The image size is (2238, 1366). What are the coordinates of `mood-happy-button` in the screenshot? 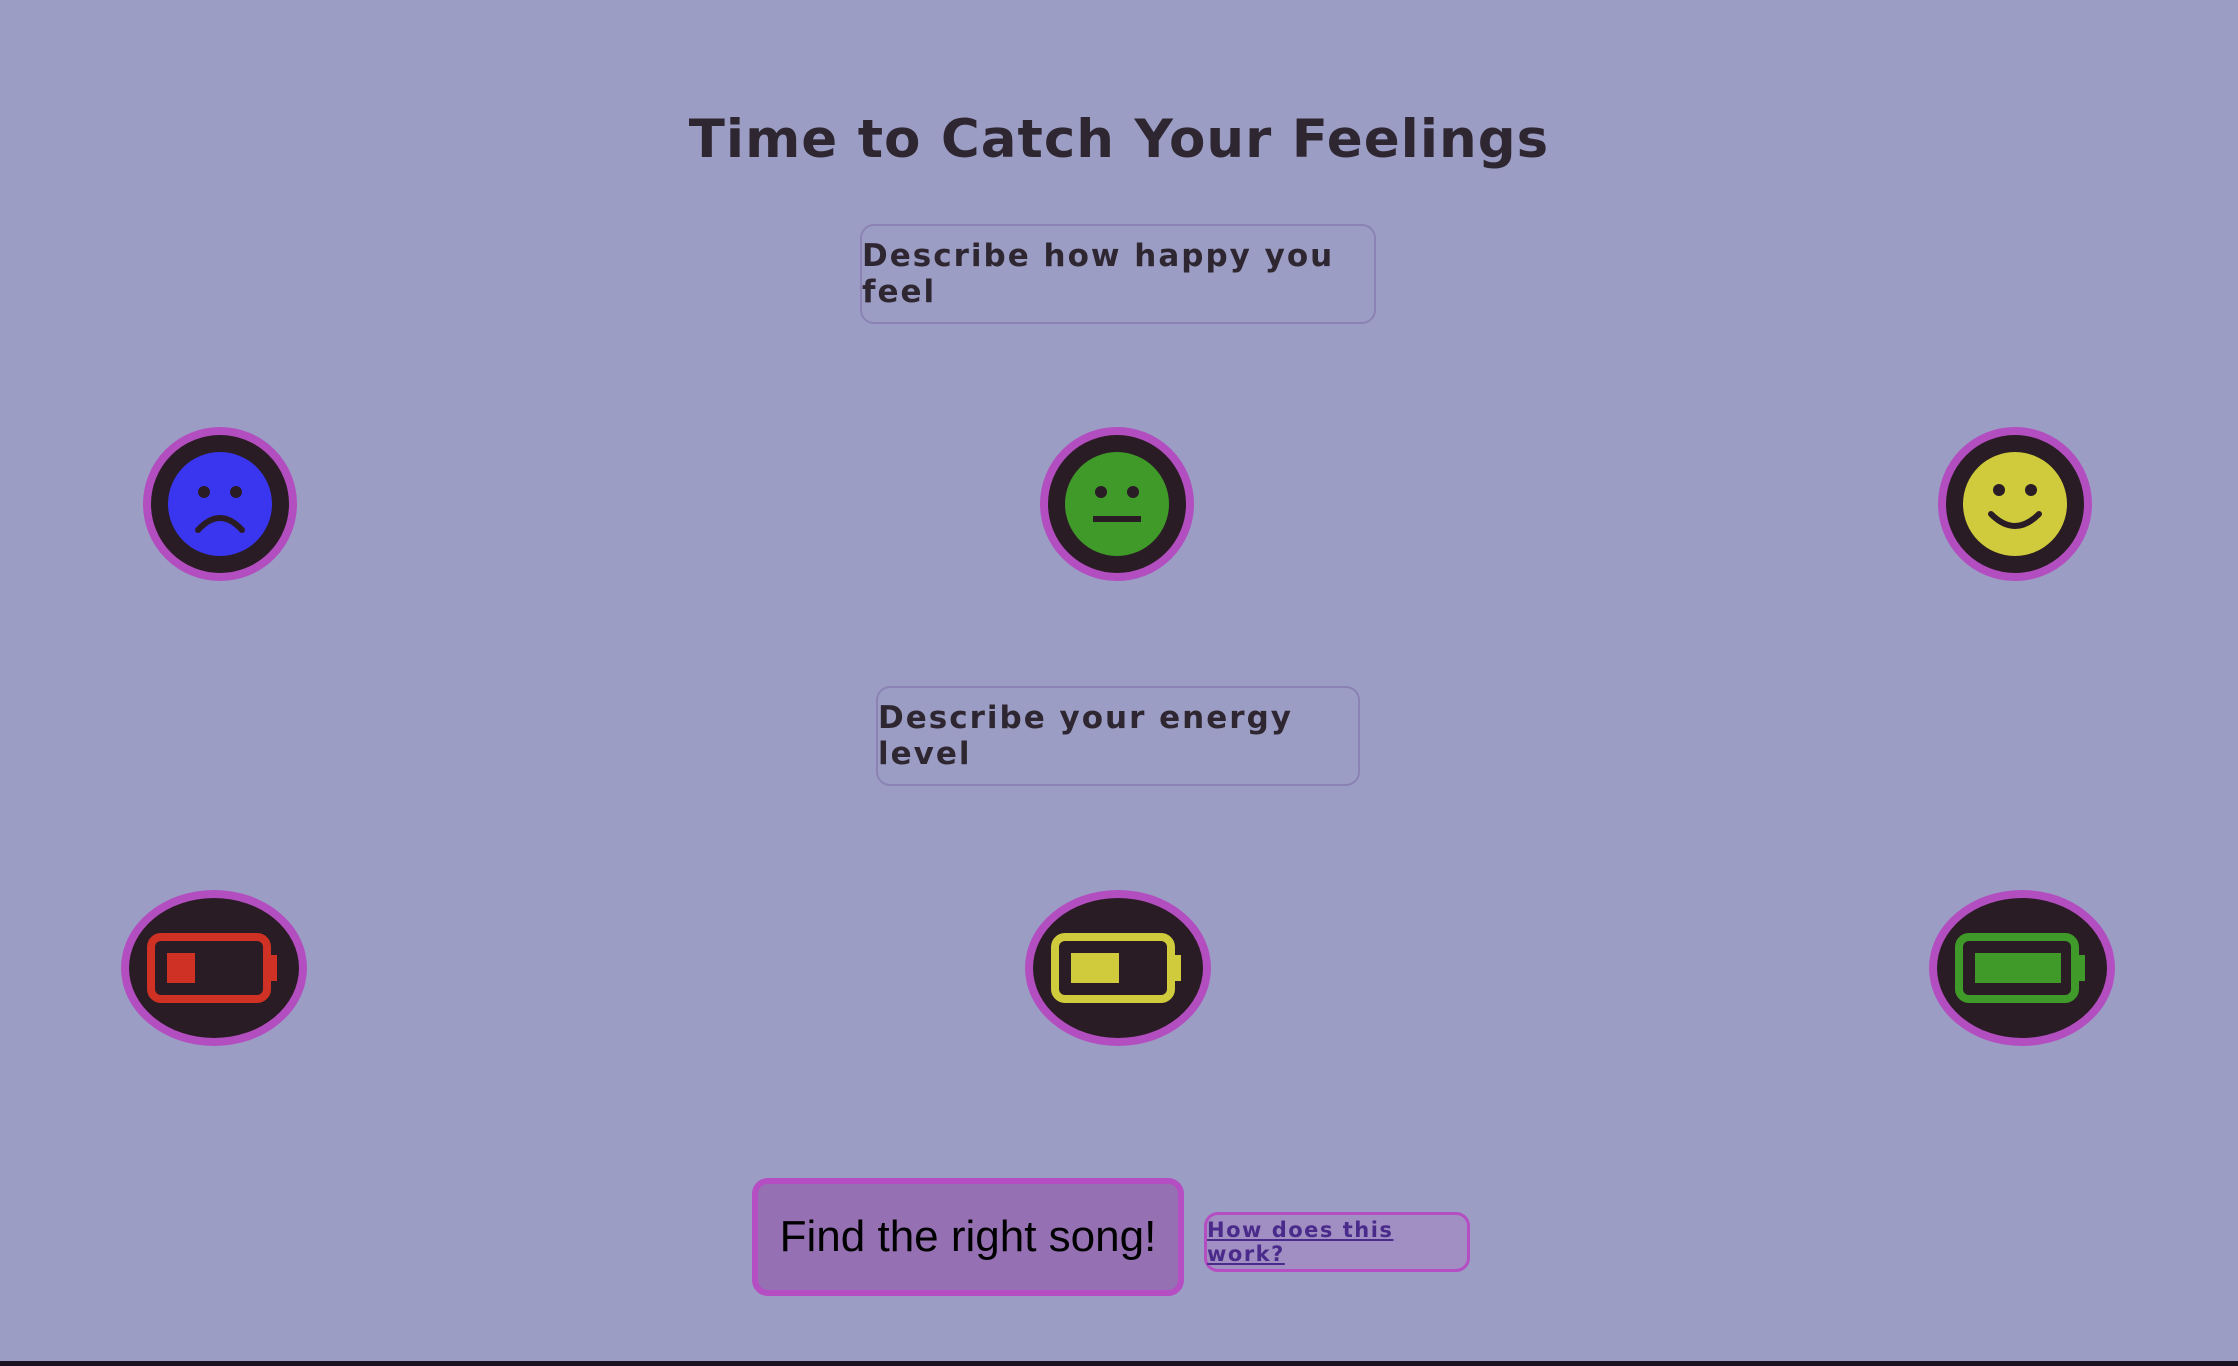 It's located at (2015, 504).